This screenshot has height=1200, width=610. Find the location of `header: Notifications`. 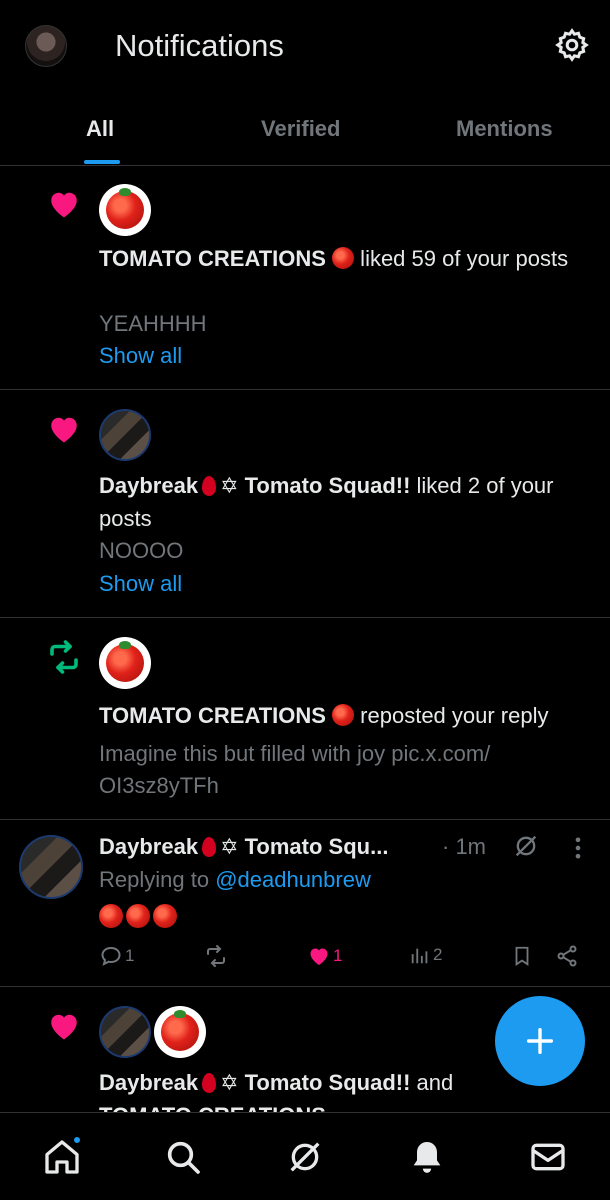

header: Notifications is located at coordinates (305, 46).